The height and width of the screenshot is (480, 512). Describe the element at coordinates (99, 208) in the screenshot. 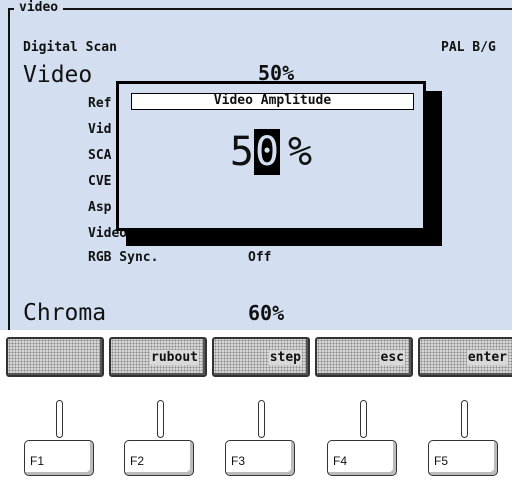

I see `settings-row-label: Asp` at that location.